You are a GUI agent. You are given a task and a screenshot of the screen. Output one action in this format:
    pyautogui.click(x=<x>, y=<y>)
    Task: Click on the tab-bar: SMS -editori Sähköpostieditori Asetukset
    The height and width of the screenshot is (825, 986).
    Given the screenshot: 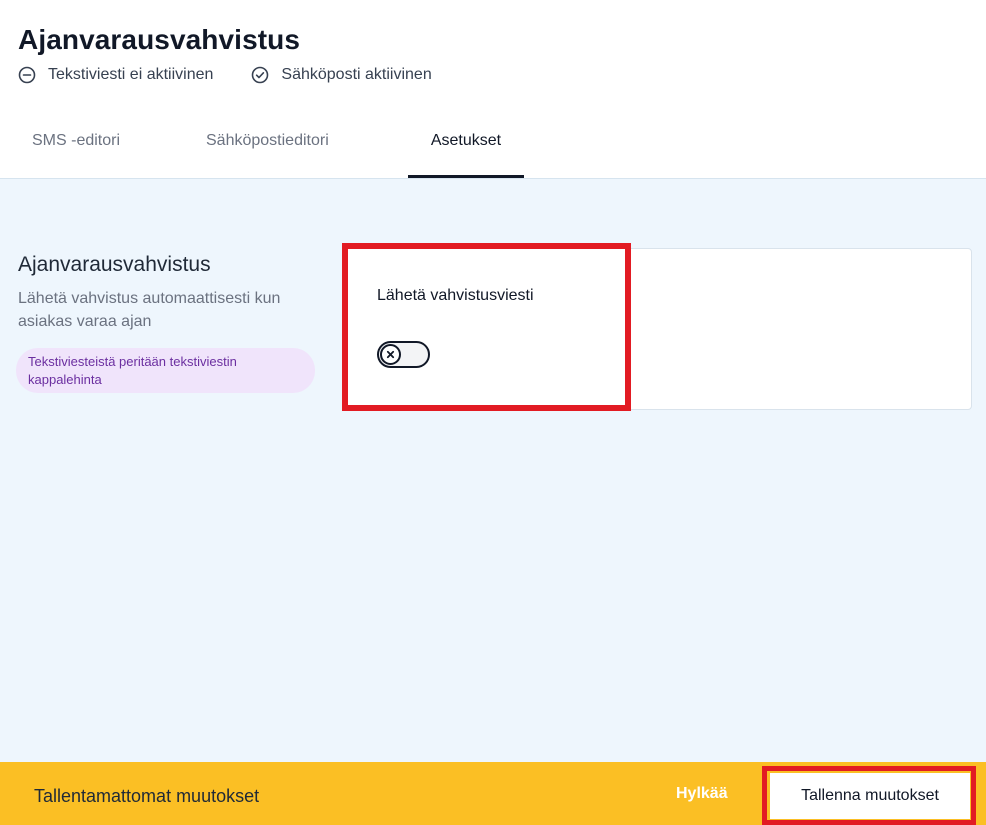 What is the action you would take?
    pyautogui.click(x=493, y=148)
    